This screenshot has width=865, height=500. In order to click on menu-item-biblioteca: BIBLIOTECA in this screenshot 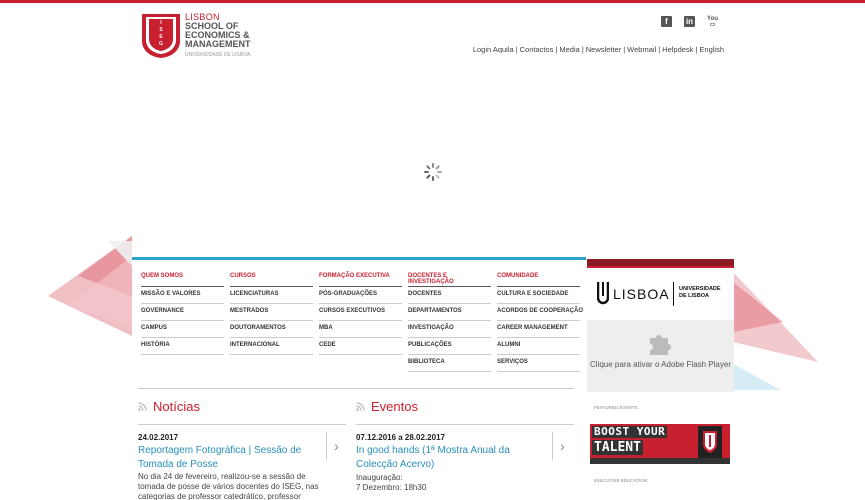, I will do `click(449, 363)`.